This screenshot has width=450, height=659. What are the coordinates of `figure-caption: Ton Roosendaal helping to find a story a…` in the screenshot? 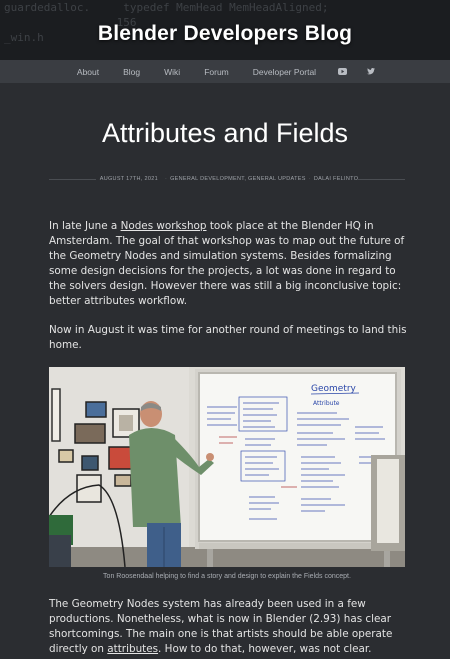 It's located at (227, 576).